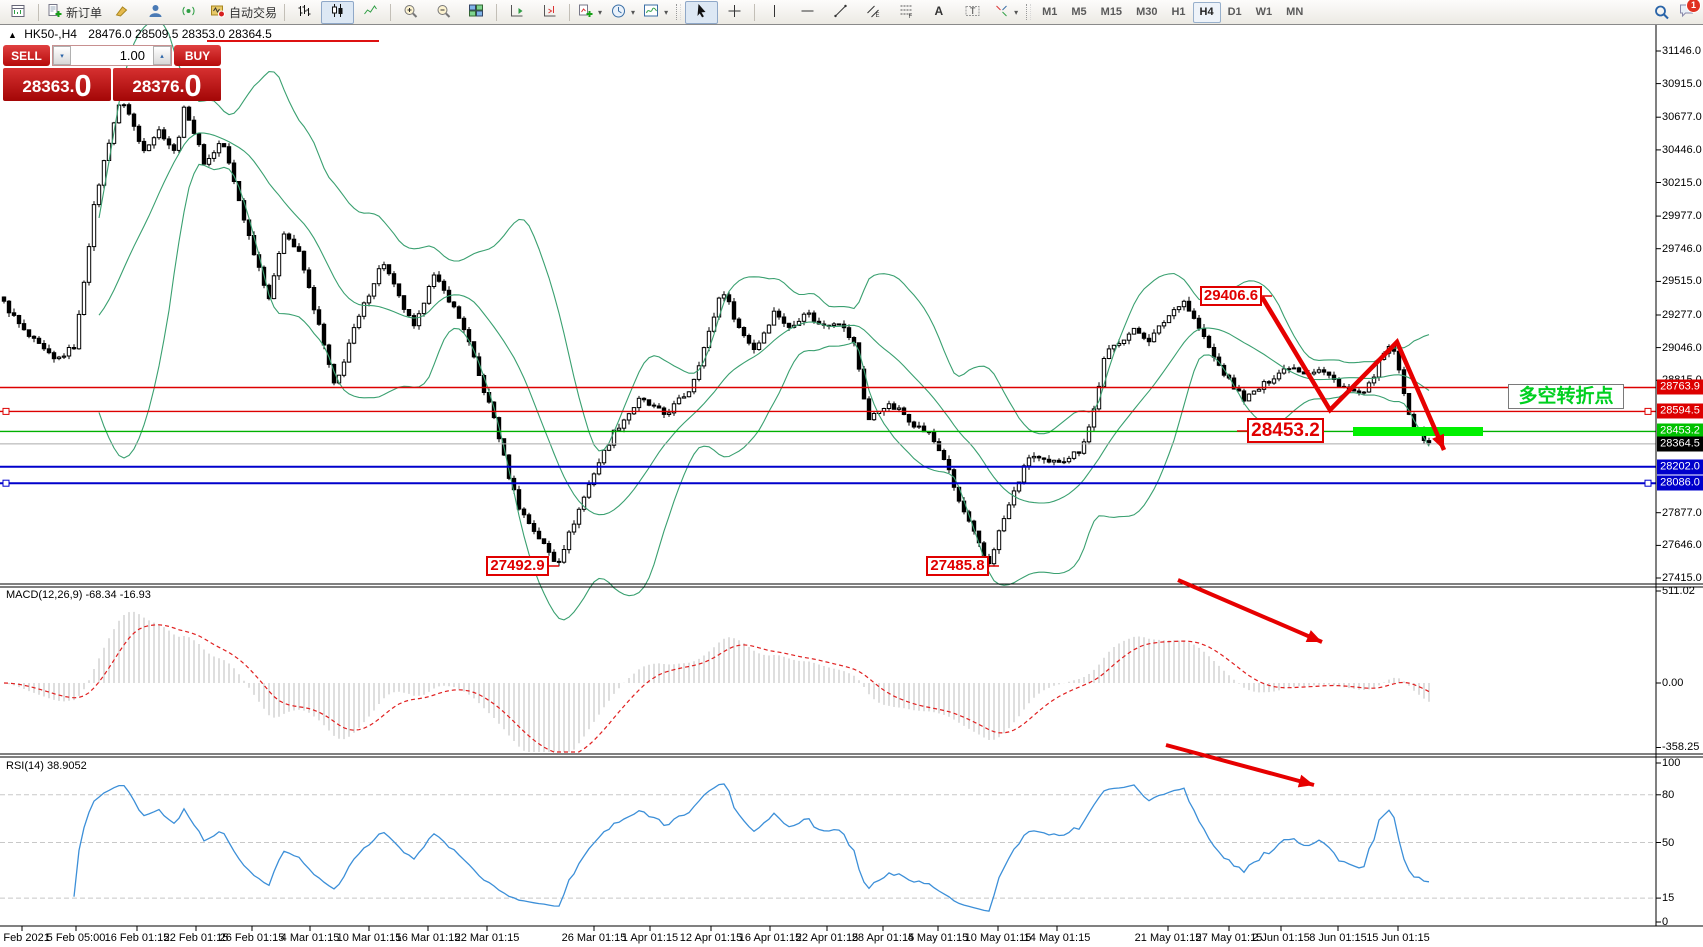 This screenshot has height=947, width=1703. Describe the element at coordinates (1681, 747) in the screenshot. I see `macd-axis-tick: -358.25` at that location.